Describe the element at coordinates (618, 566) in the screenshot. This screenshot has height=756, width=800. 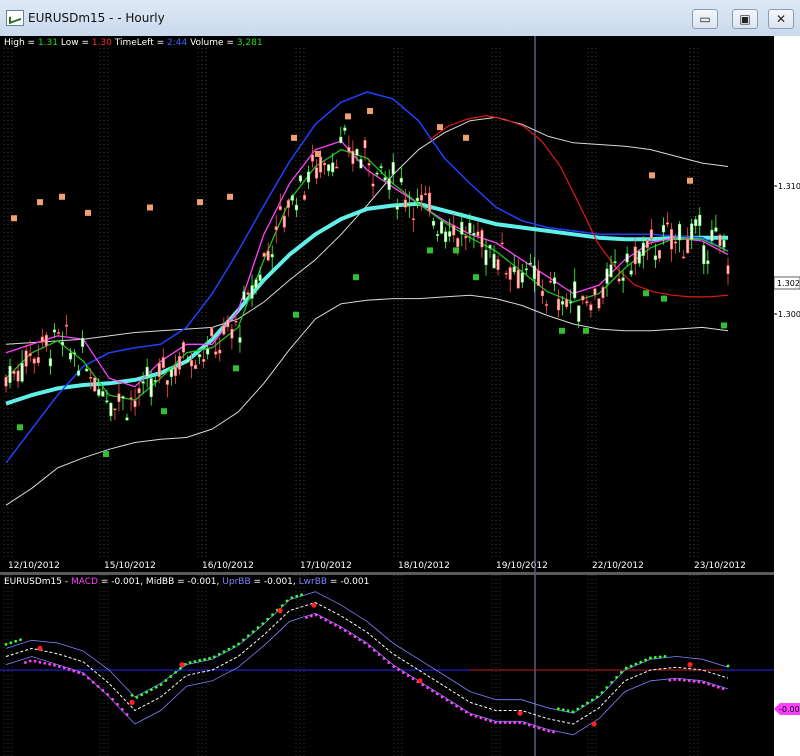
I see `date-tick-label: 22/10/2012` at that location.